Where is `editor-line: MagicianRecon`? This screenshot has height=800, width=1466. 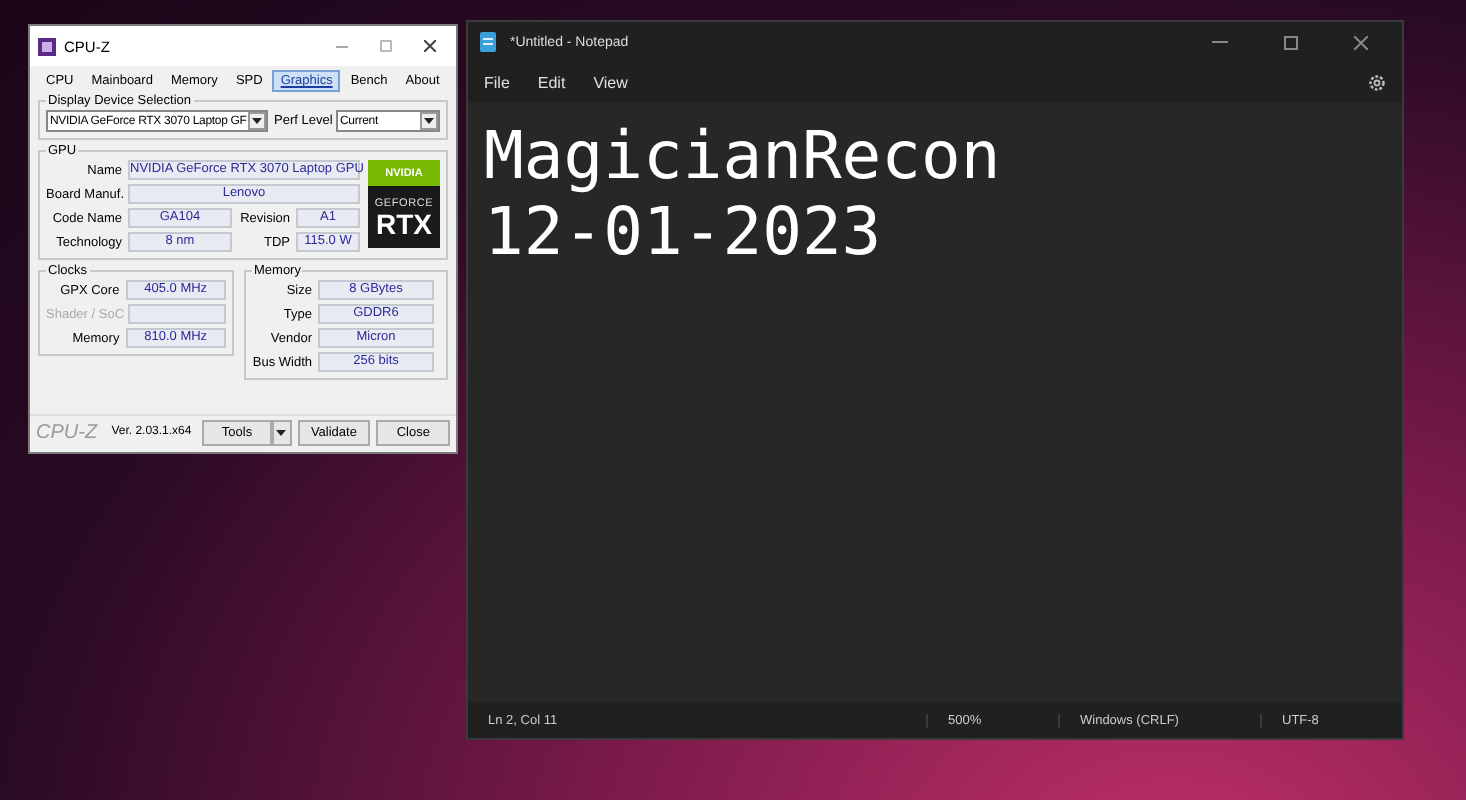 editor-line: MagicianRecon is located at coordinates (742, 156).